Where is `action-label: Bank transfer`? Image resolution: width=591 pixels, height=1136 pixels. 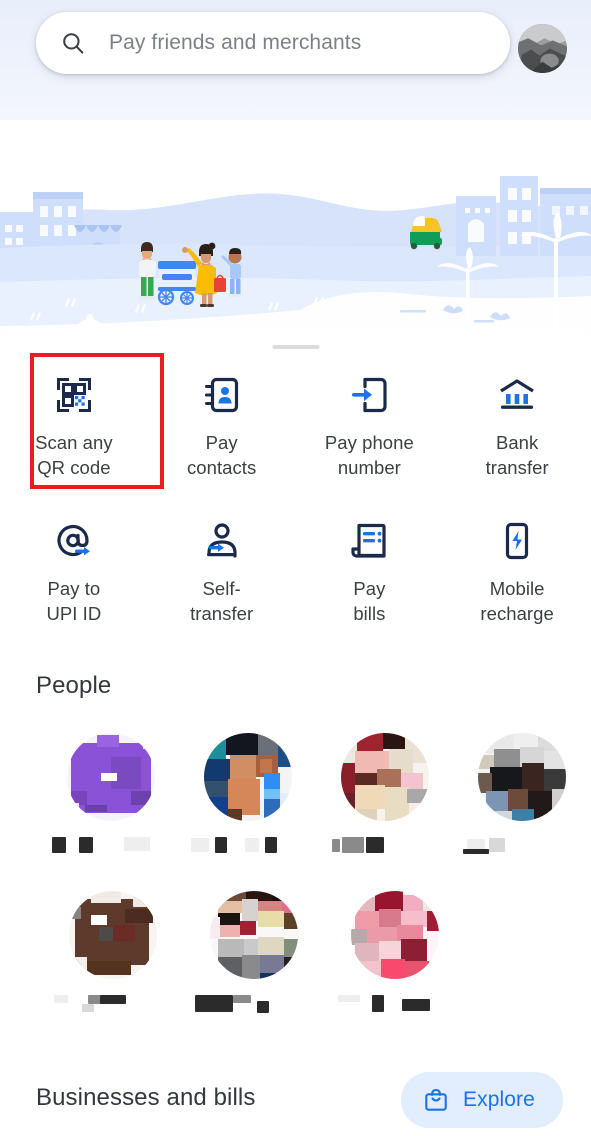 action-label: Bank transfer is located at coordinates (517, 455).